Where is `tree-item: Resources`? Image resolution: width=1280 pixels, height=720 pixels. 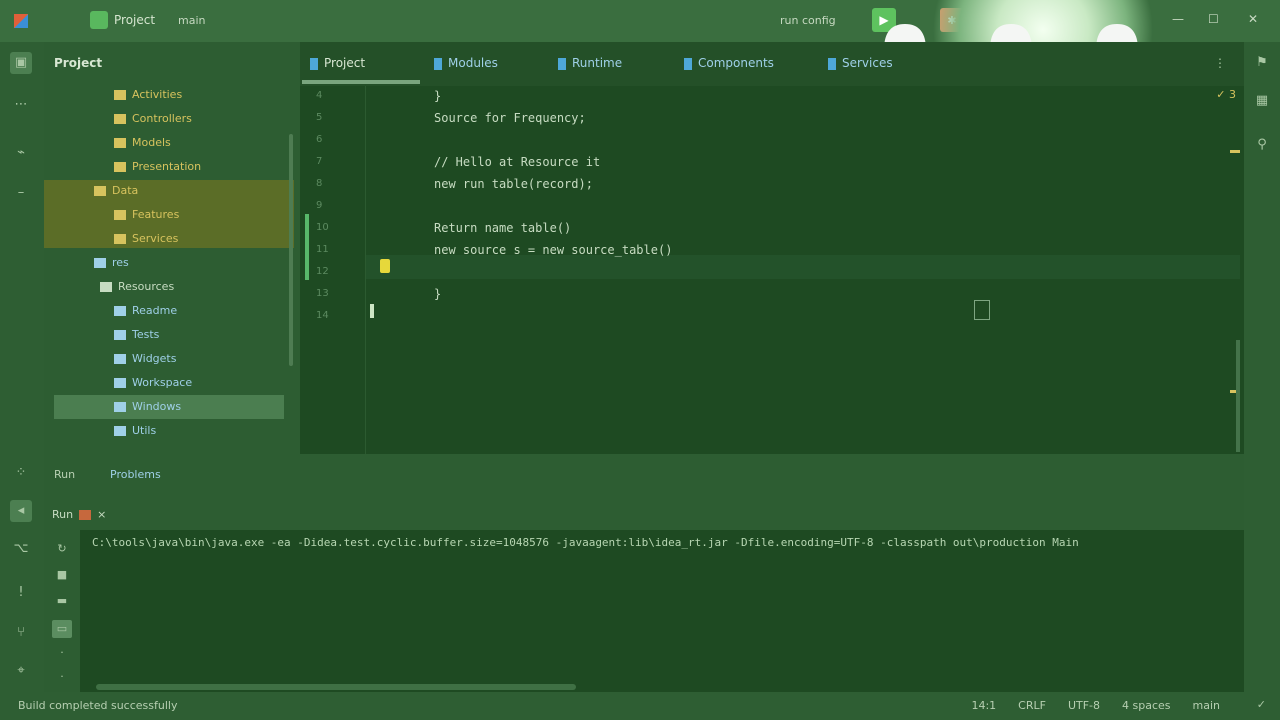 tree-item: Resources is located at coordinates (137, 287).